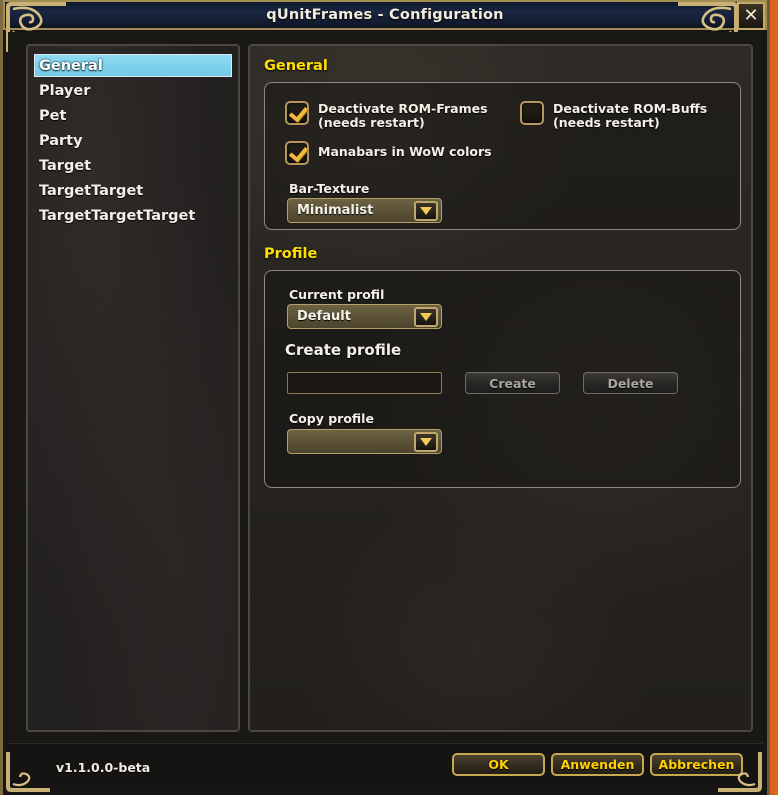 This screenshot has width=778, height=795. I want to click on sidebar-item-party: Party, so click(133, 140).